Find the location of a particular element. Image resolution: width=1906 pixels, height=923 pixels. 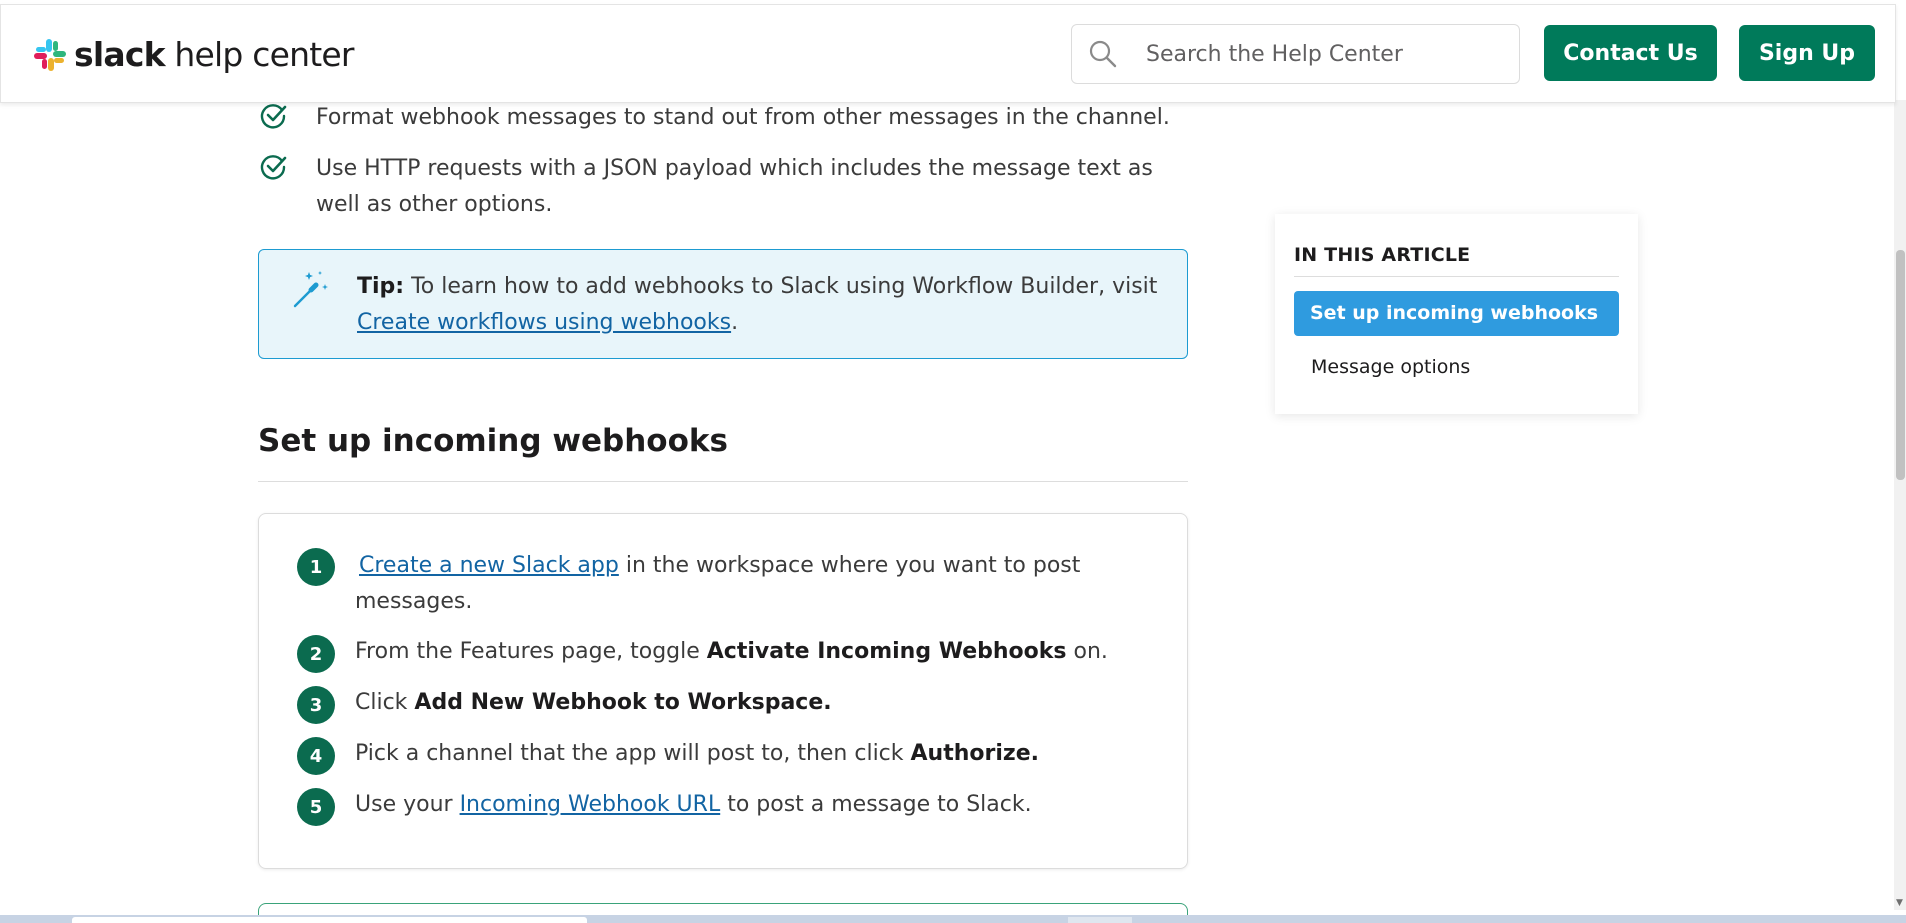

section-heading: Set up incoming webhooks is located at coordinates (493, 441).